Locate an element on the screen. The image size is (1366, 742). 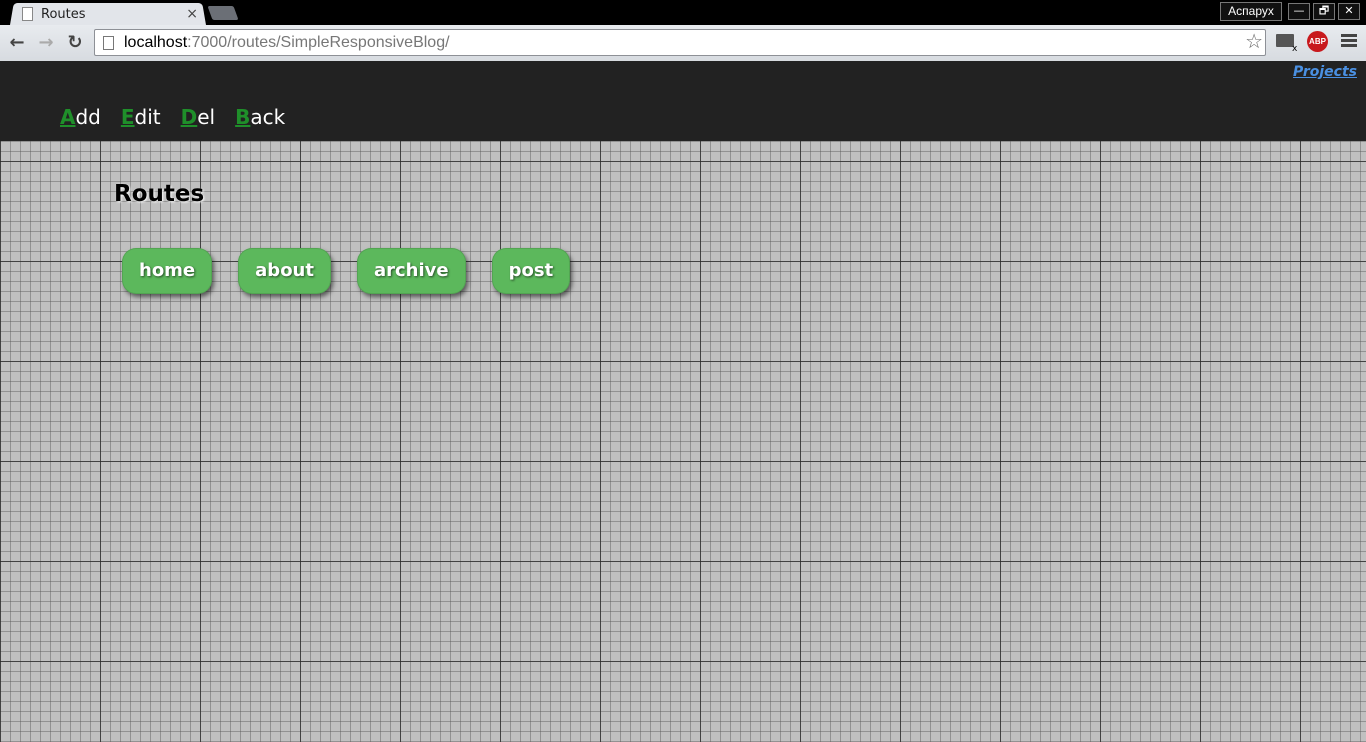
route-archive-button: archive is located at coordinates (411, 271).